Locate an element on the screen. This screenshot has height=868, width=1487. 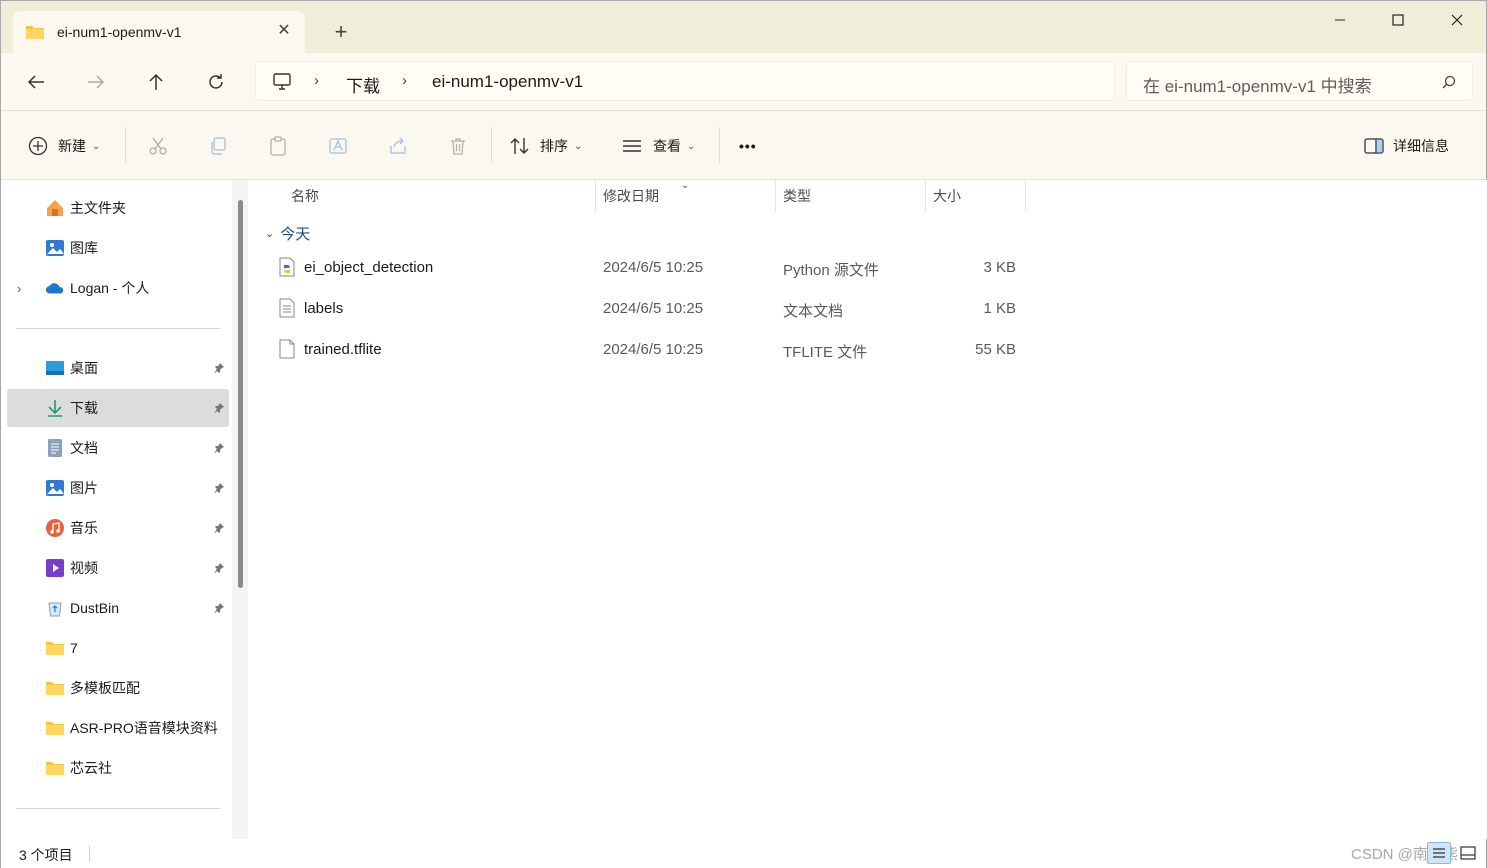
view-button: 查看 ⌄ is located at coordinates (658, 146).